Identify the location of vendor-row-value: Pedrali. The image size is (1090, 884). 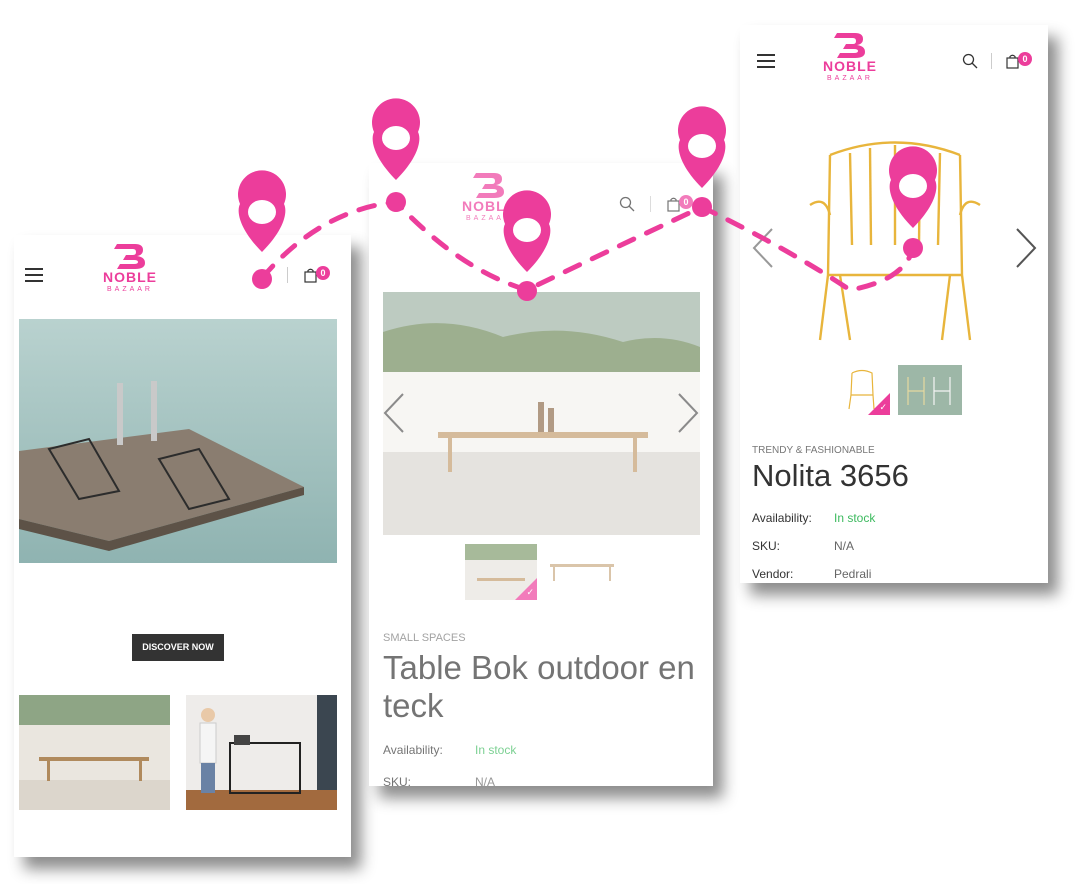
(852, 574).